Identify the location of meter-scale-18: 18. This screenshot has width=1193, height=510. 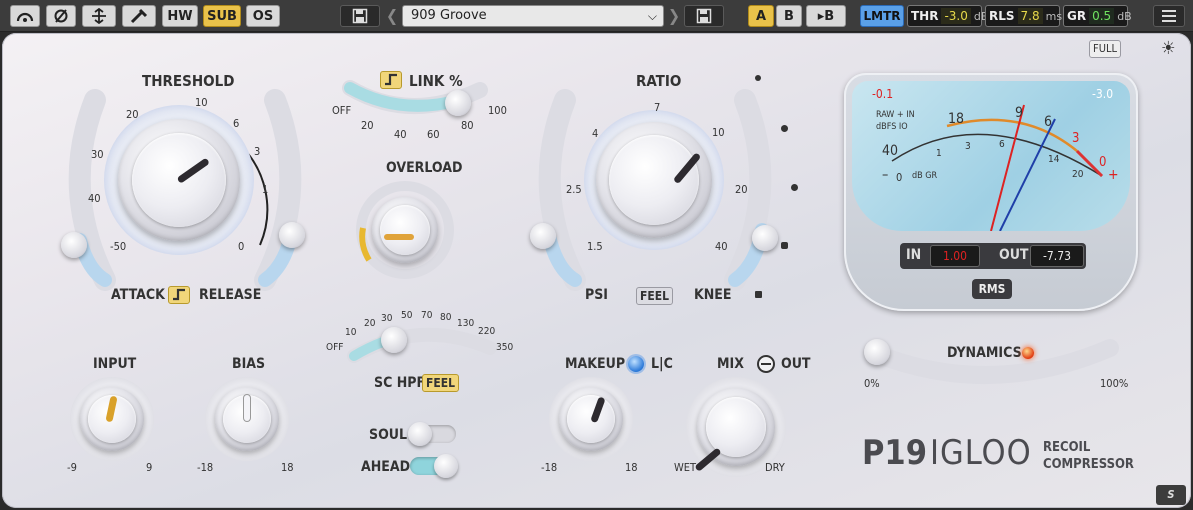
(956, 119).